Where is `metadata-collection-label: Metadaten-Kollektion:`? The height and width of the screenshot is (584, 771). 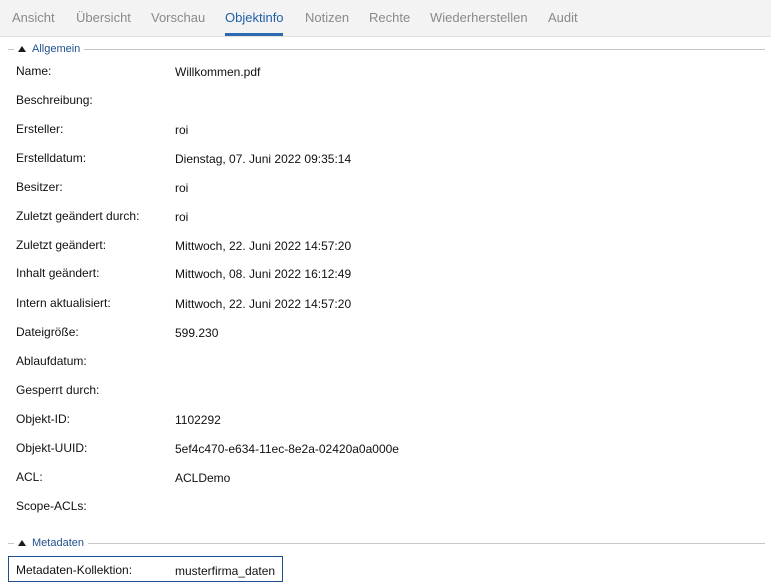
metadata-collection-label: Metadaten-Kollektion: is located at coordinates (74, 570).